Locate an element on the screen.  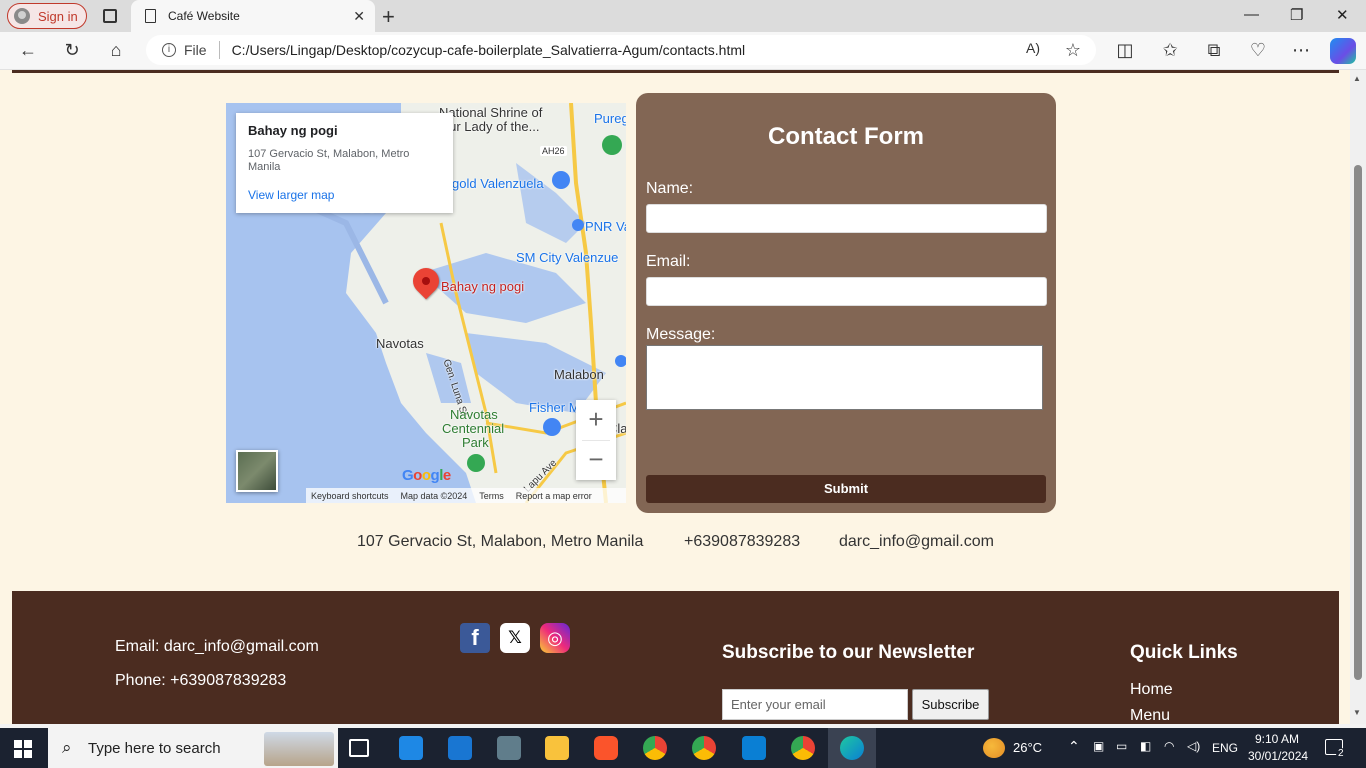
header-border is located at coordinates (675, 71).